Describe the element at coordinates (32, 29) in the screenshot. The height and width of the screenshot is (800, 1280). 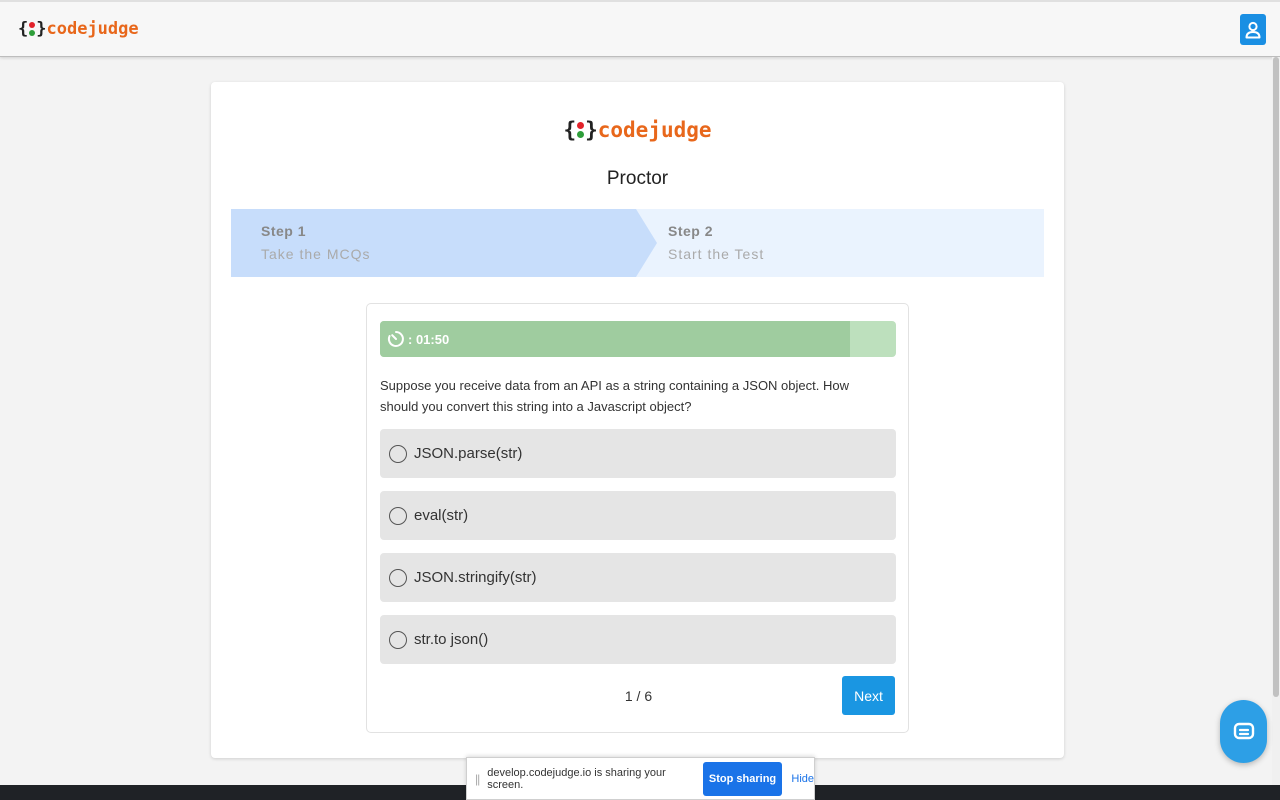
I see `logo-traffic-dots-icon` at that location.